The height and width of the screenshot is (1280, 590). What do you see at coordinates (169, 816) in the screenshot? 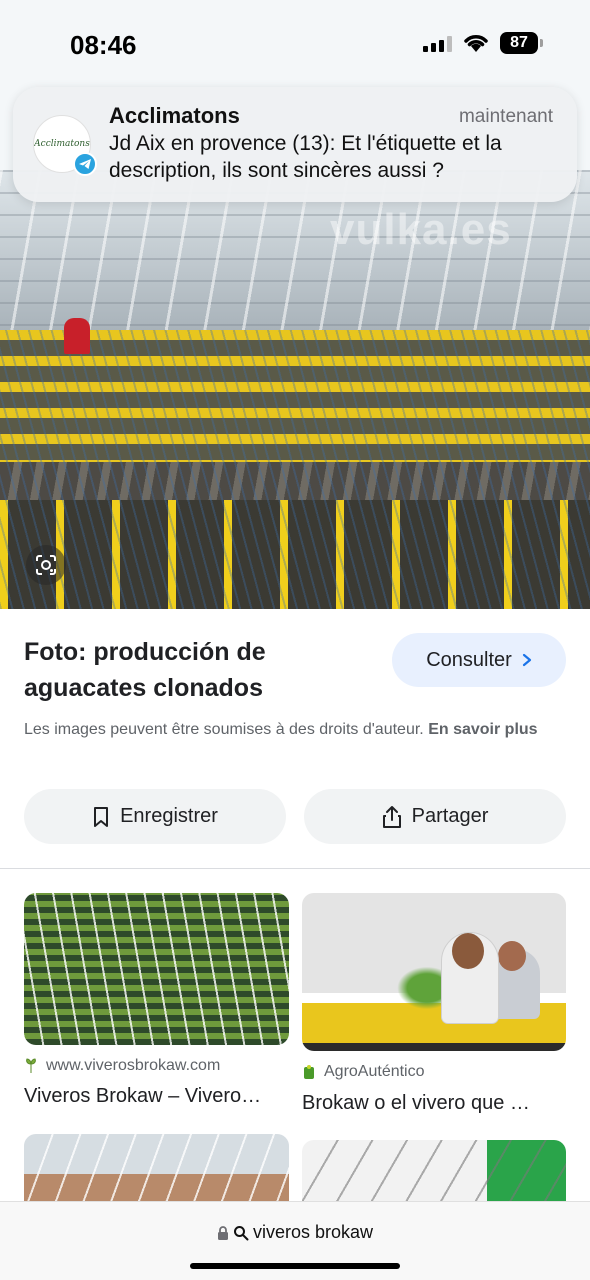
I see `save-label: Enregistrer` at bounding box center [169, 816].